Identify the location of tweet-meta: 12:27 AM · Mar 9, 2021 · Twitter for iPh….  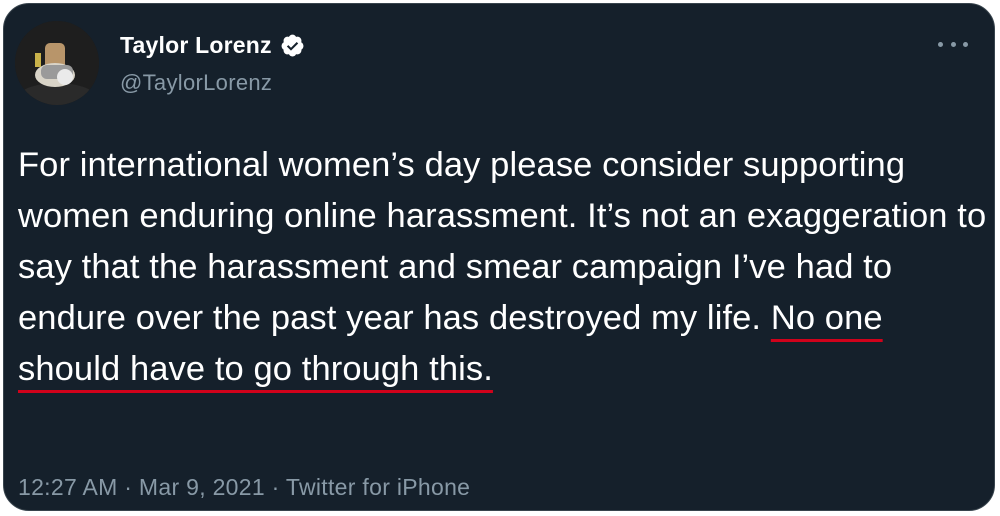
(244, 487).